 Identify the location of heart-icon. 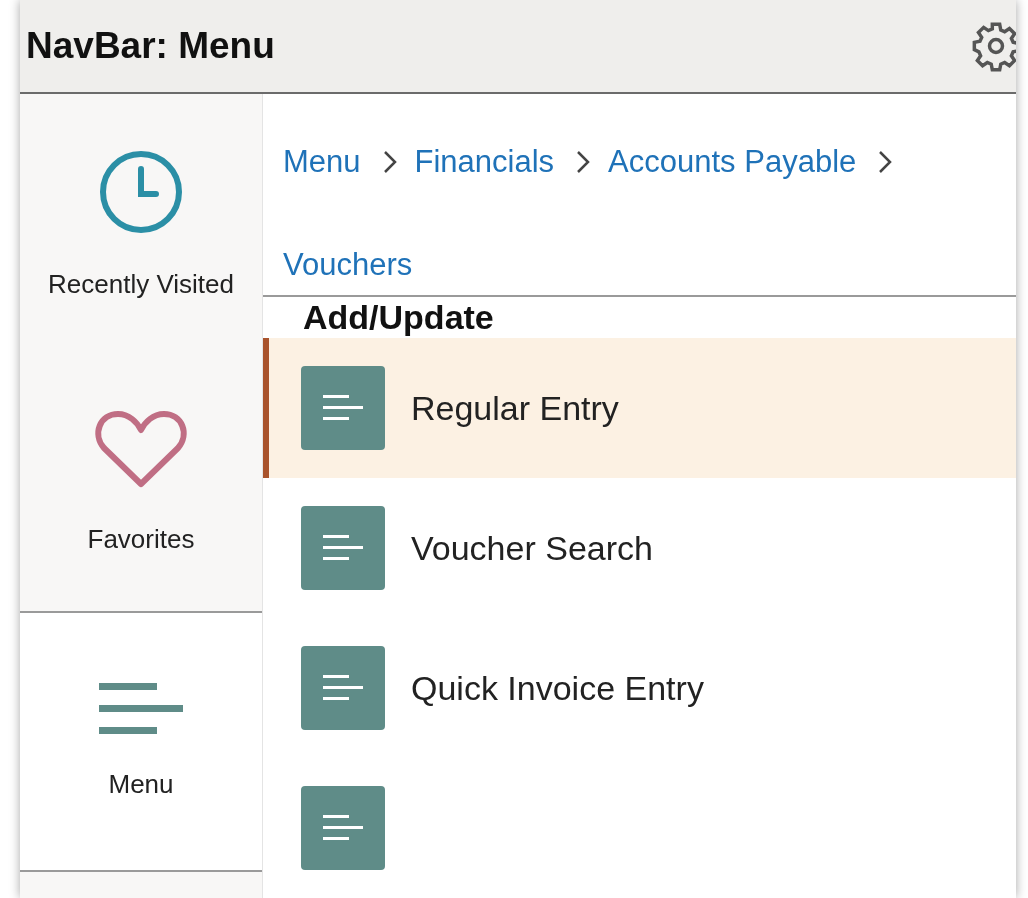
(141, 450).